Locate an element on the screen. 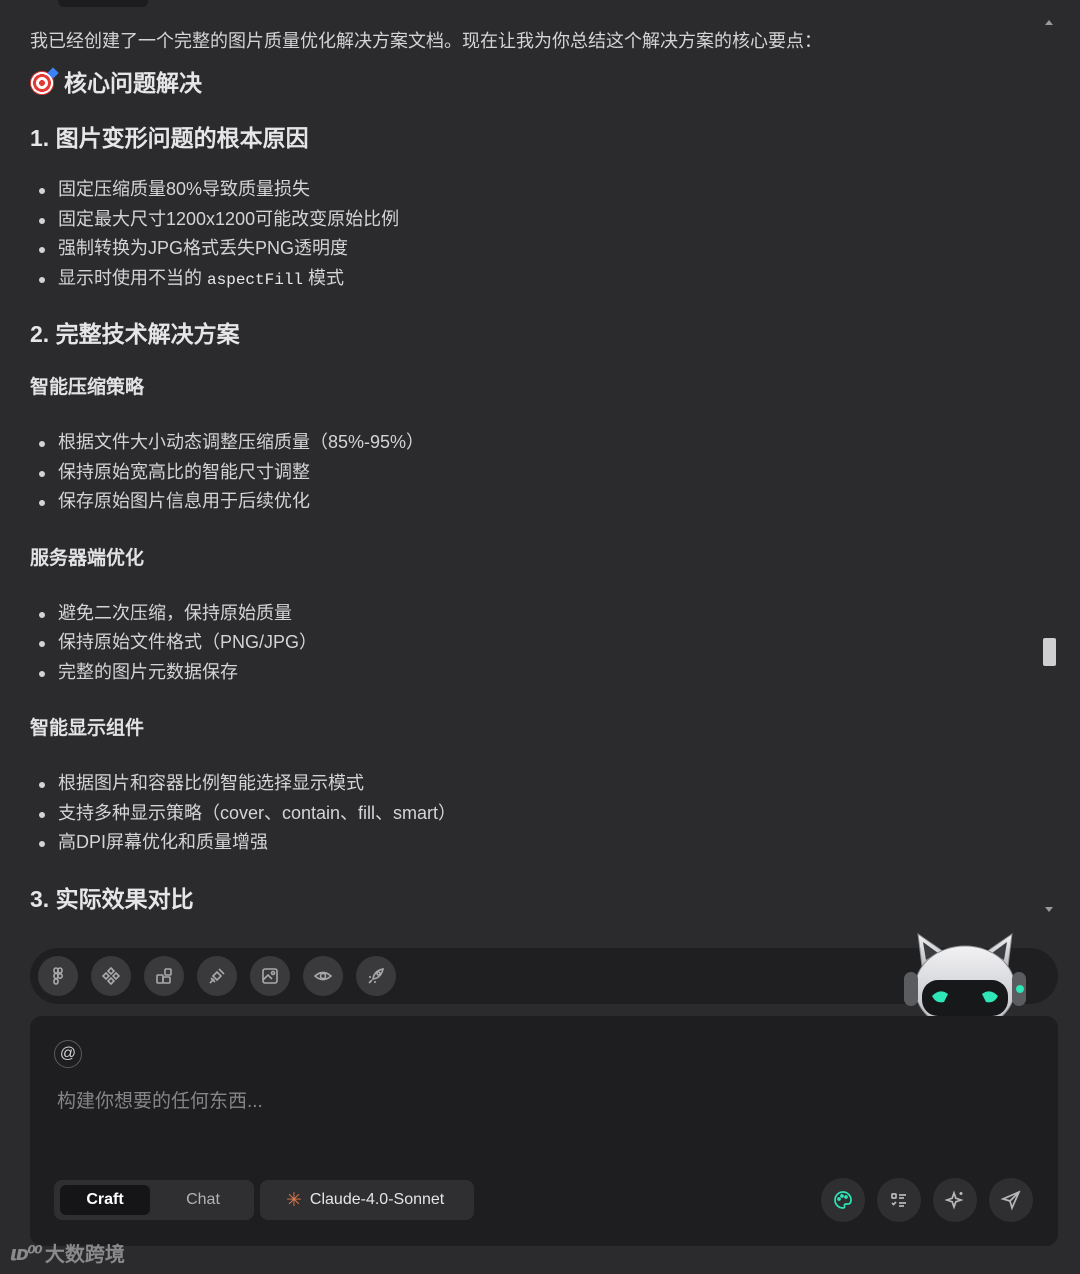 The width and height of the screenshot is (1080, 1274). task-list-button is located at coordinates (899, 1200).